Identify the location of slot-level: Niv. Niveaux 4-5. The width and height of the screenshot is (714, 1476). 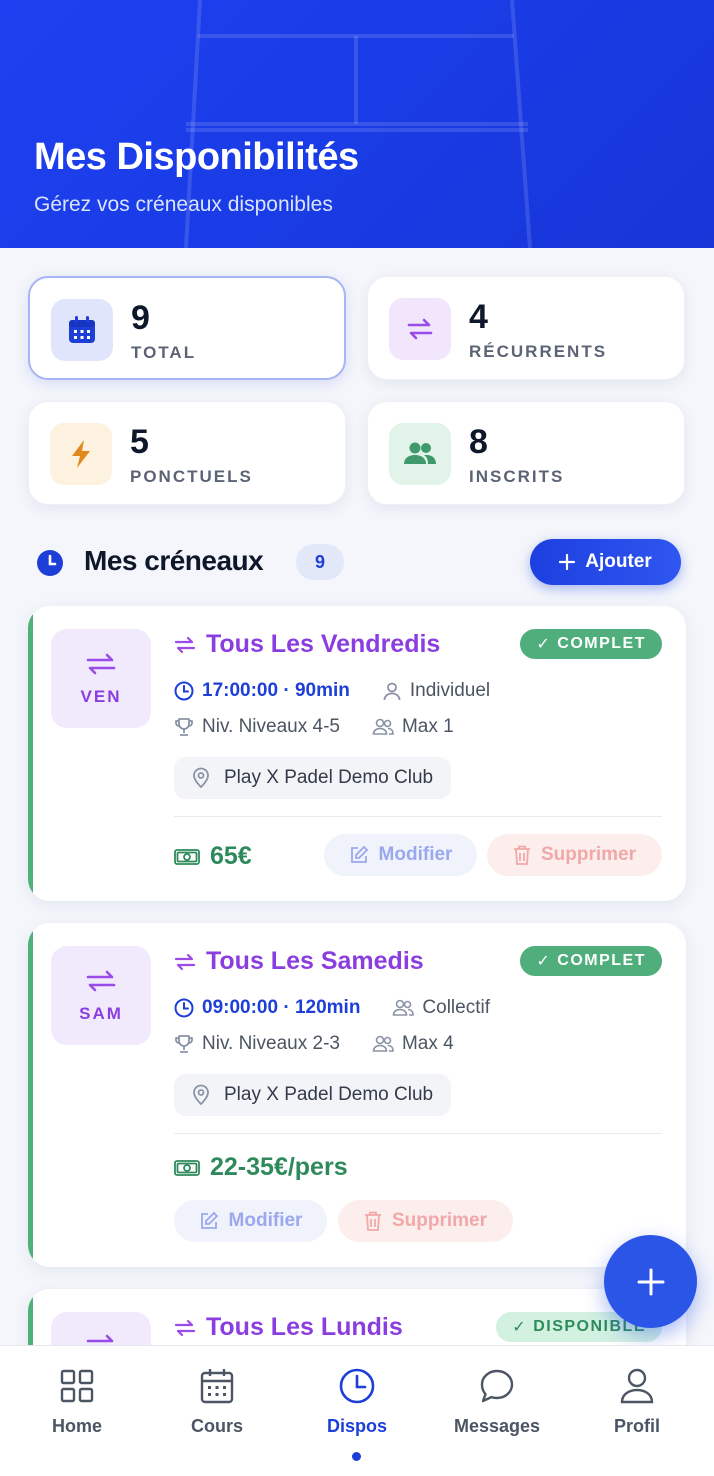
(271, 726).